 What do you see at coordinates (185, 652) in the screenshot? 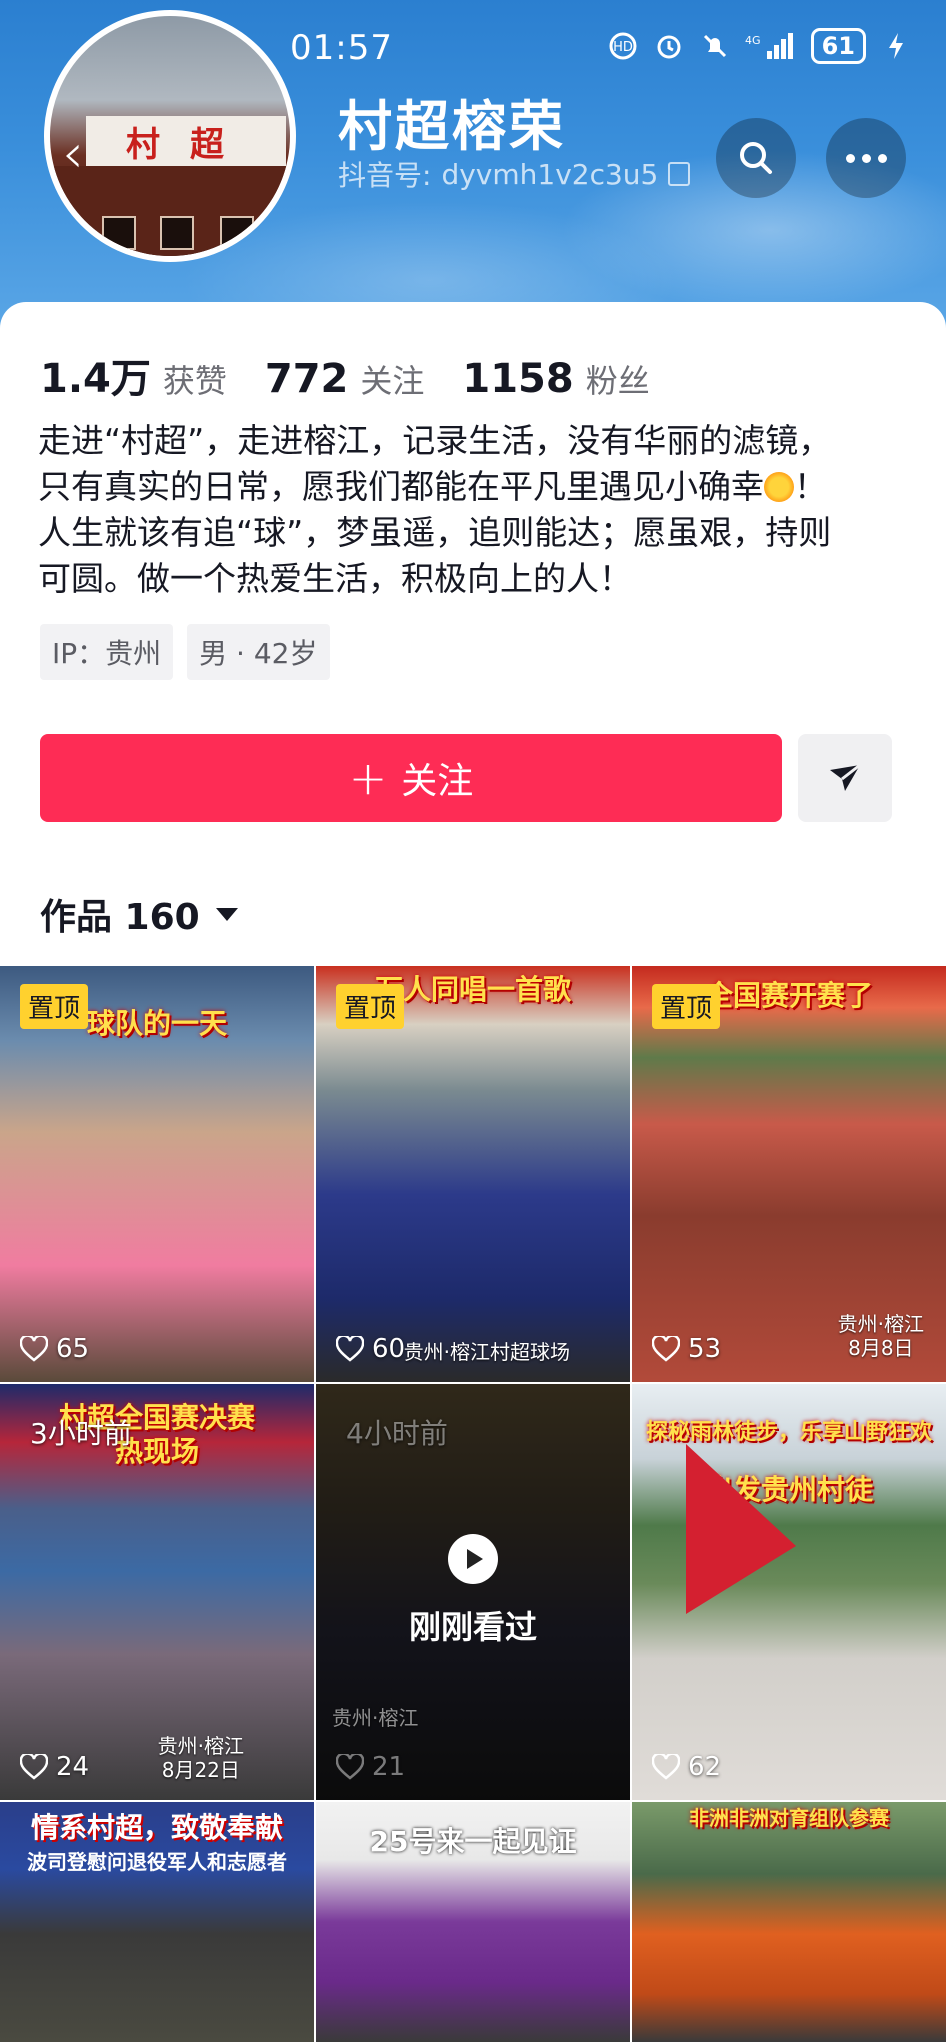
I see `profile-tags: IP：贵州 男 · 42岁` at bounding box center [185, 652].